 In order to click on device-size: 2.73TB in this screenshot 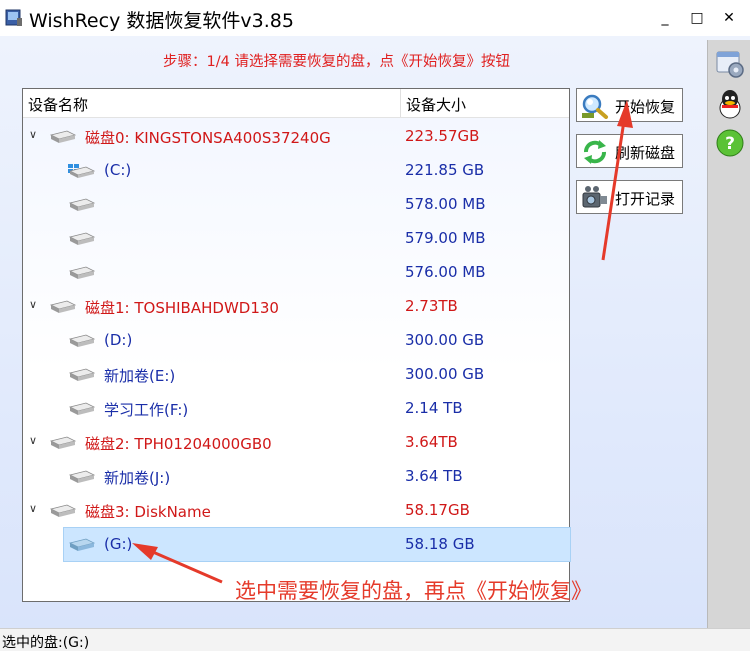, I will do `click(431, 306)`.